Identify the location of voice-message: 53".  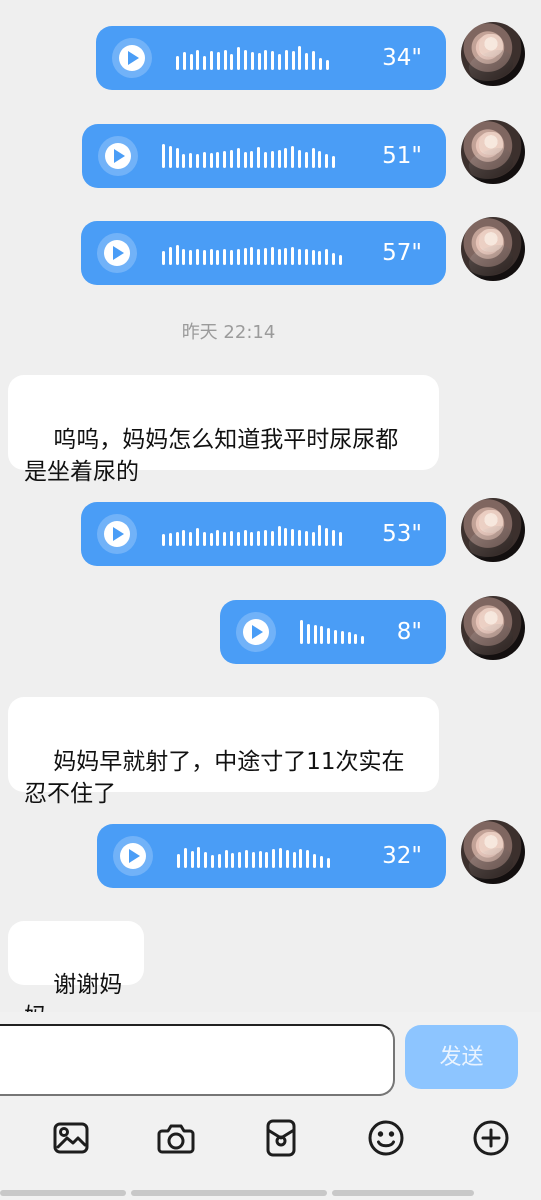
(263, 534).